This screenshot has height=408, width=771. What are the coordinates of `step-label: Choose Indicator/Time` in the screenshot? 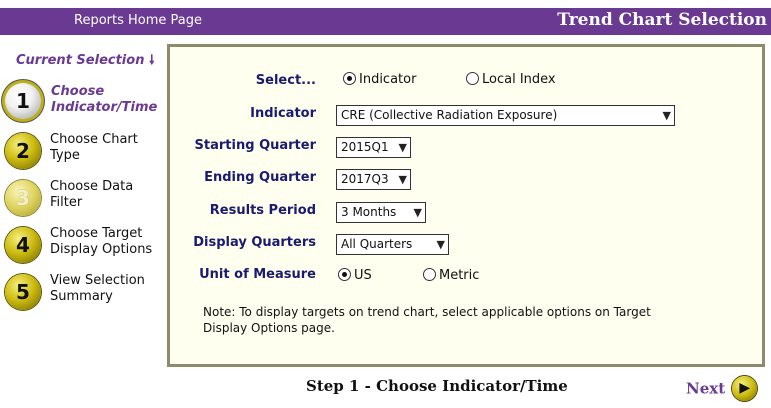 It's located at (104, 100).